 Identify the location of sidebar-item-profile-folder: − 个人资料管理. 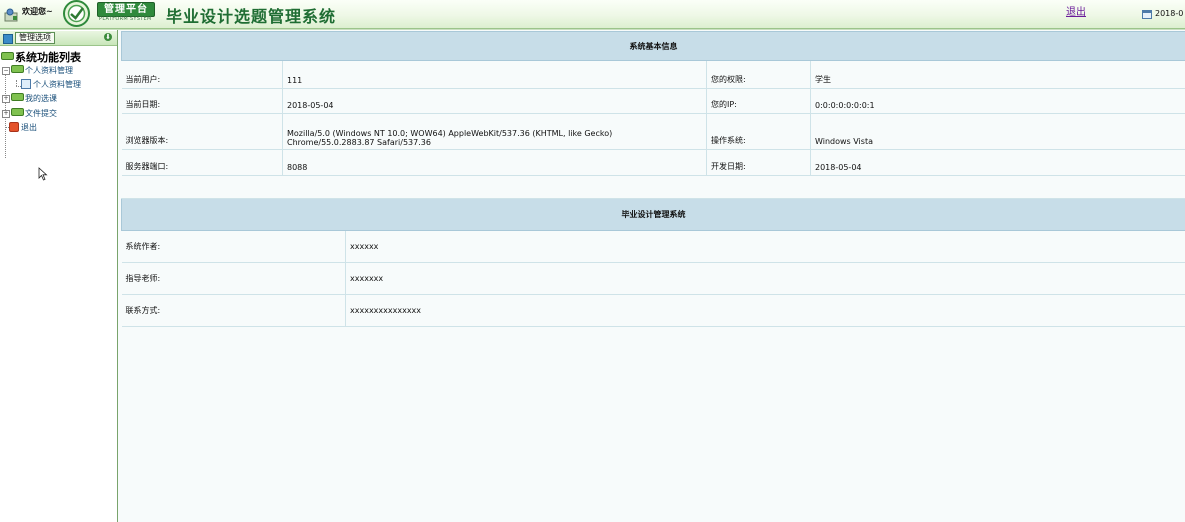
(37, 70).